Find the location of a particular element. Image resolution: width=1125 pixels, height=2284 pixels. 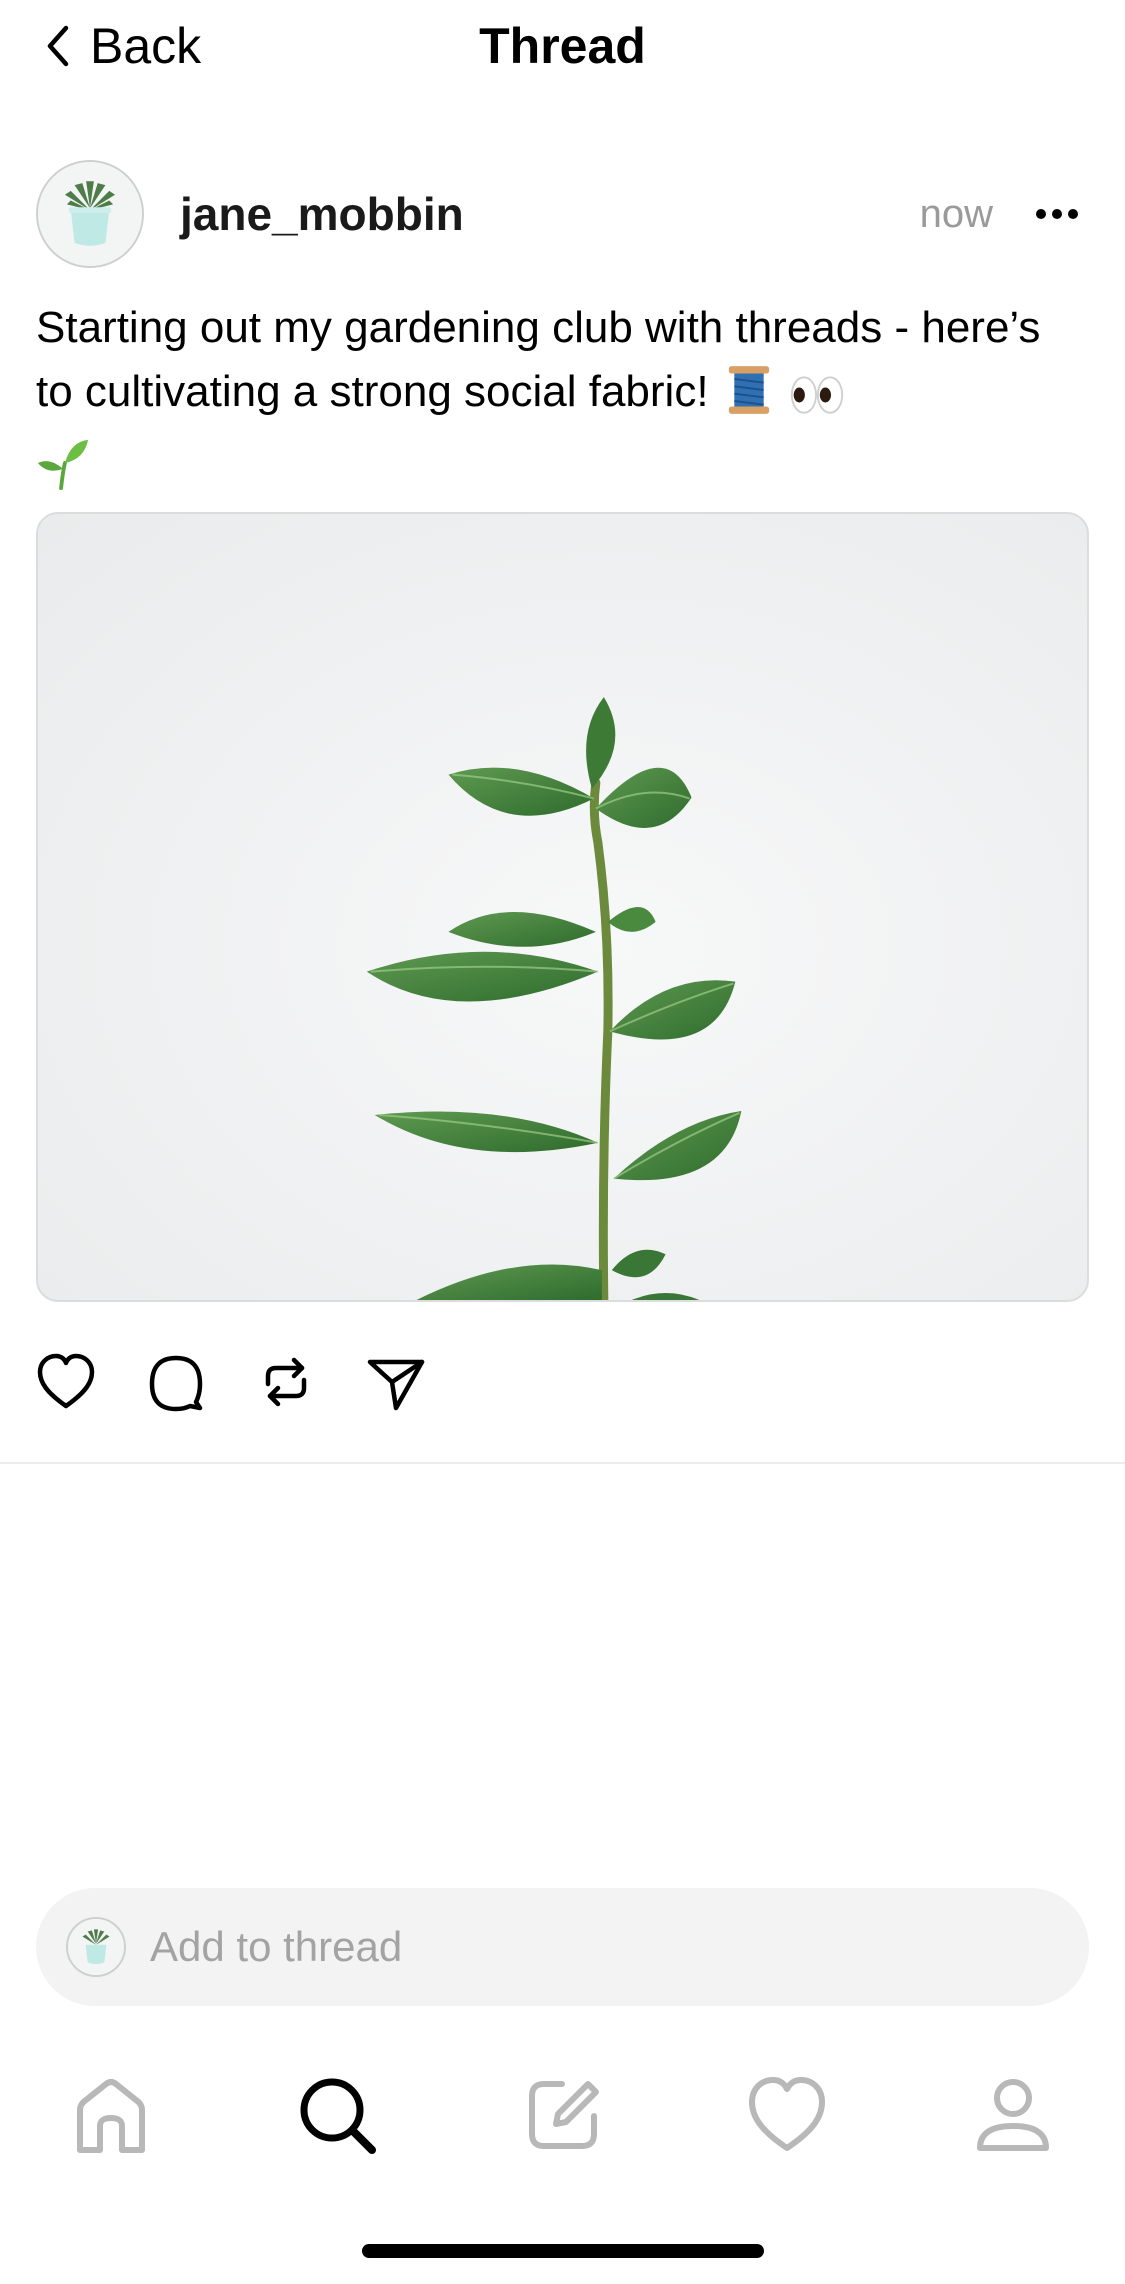

search-icon is located at coordinates (338, 2116).